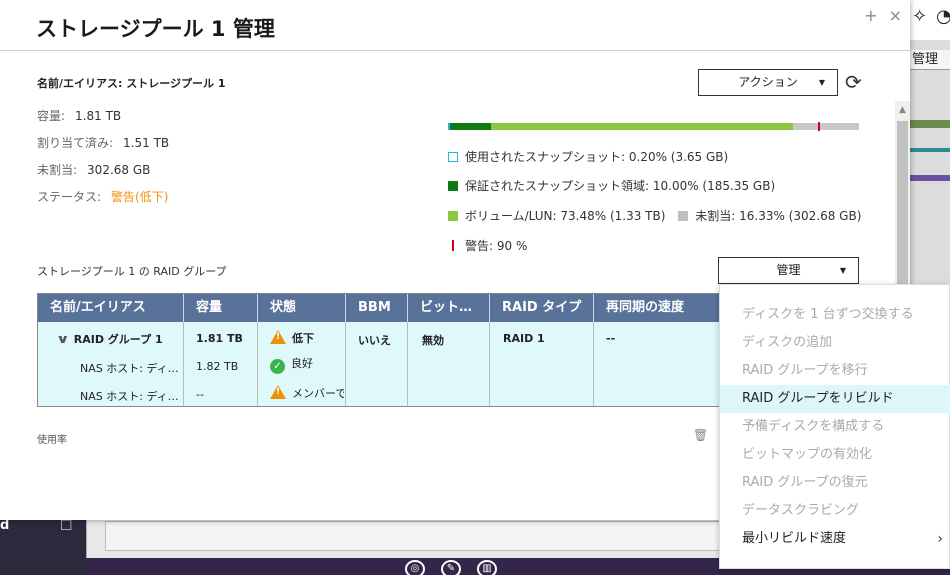 This screenshot has height=575, width=950. What do you see at coordinates (131, 83) in the screenshot?
I see `pool-name: 名前/エイリアス: ストレージプール 1` at bounding box center [131, 83].